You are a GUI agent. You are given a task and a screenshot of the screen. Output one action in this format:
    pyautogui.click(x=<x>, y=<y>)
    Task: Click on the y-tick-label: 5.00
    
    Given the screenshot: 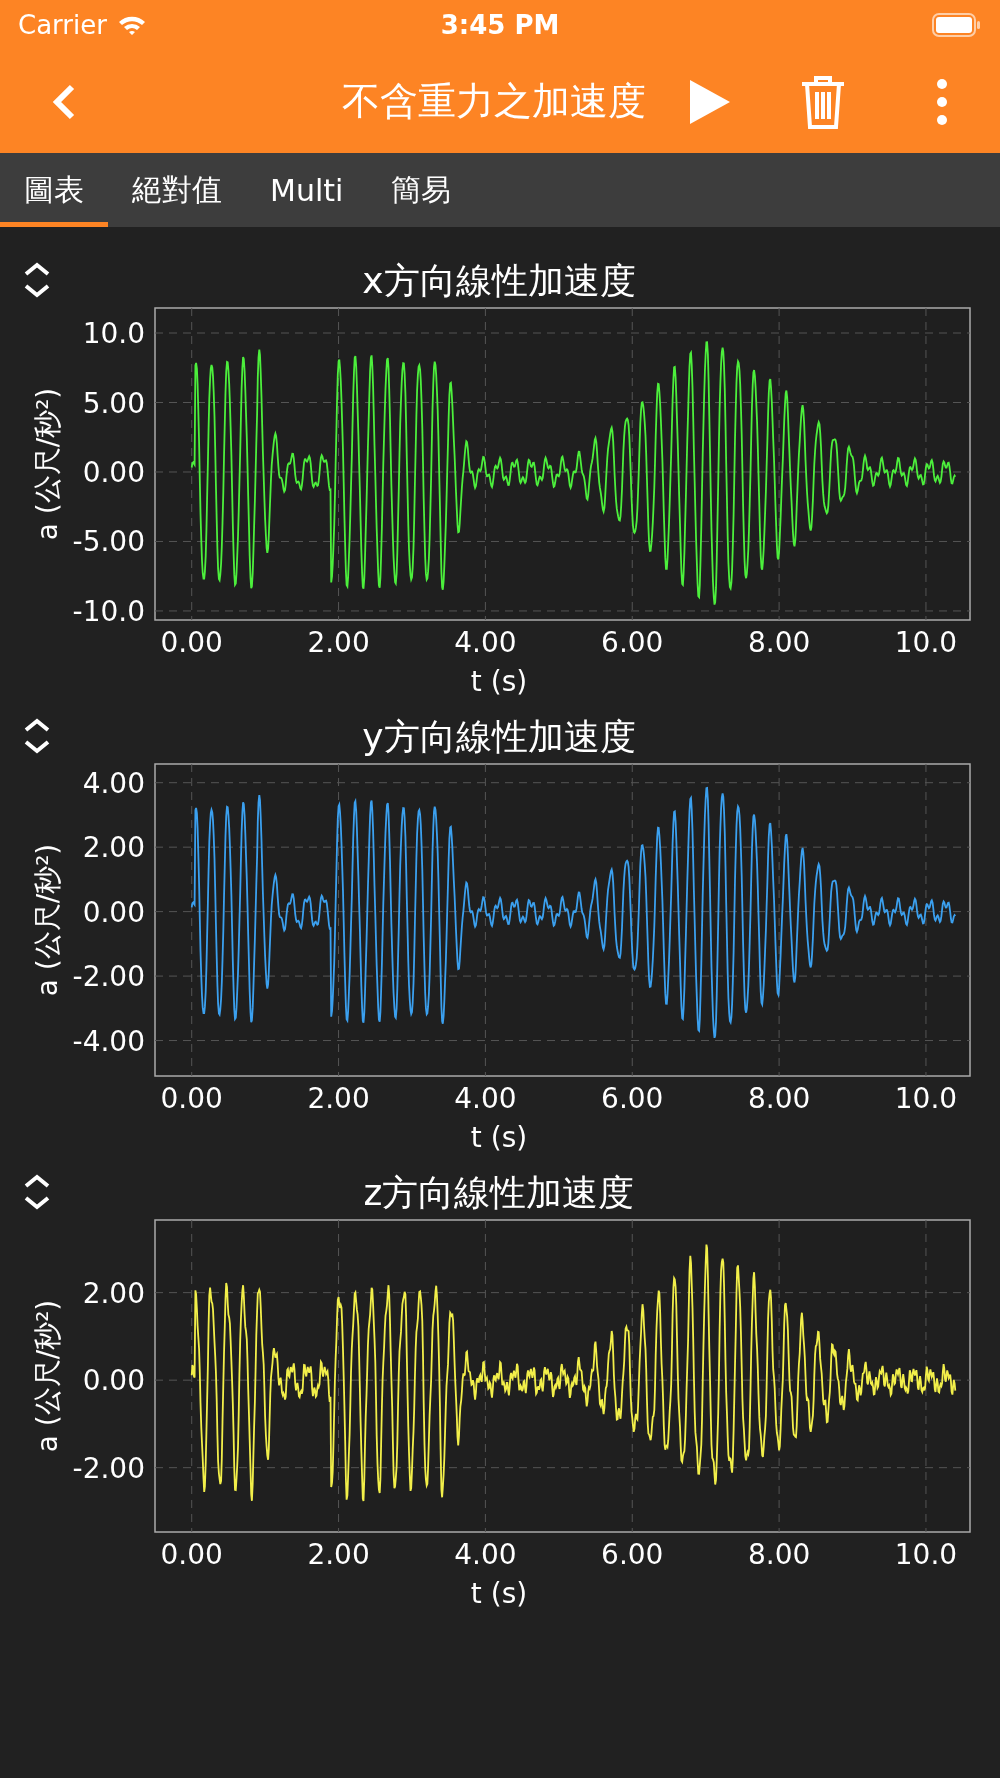 What is the action you would take?
    pyautogui.click(x=113, y=403)
    